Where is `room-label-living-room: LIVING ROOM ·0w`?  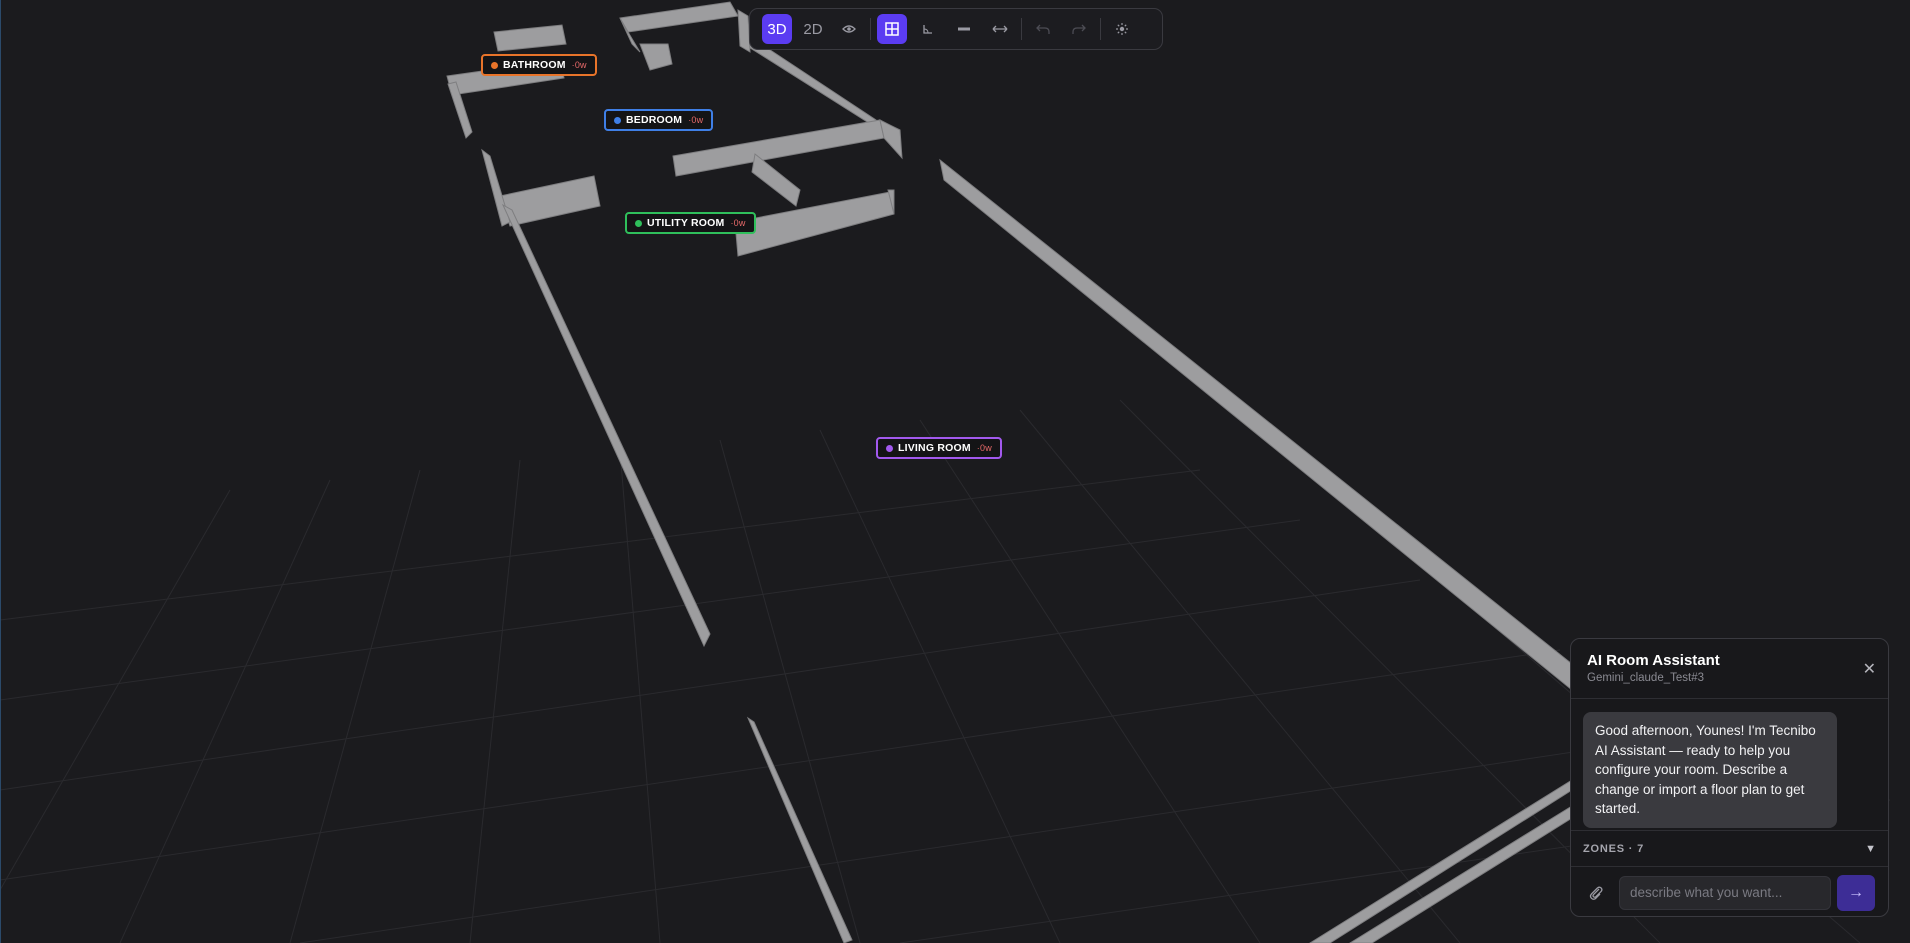
room-label-living-room: LIVING ROOM ·0w is located at coordinates (939, 448).